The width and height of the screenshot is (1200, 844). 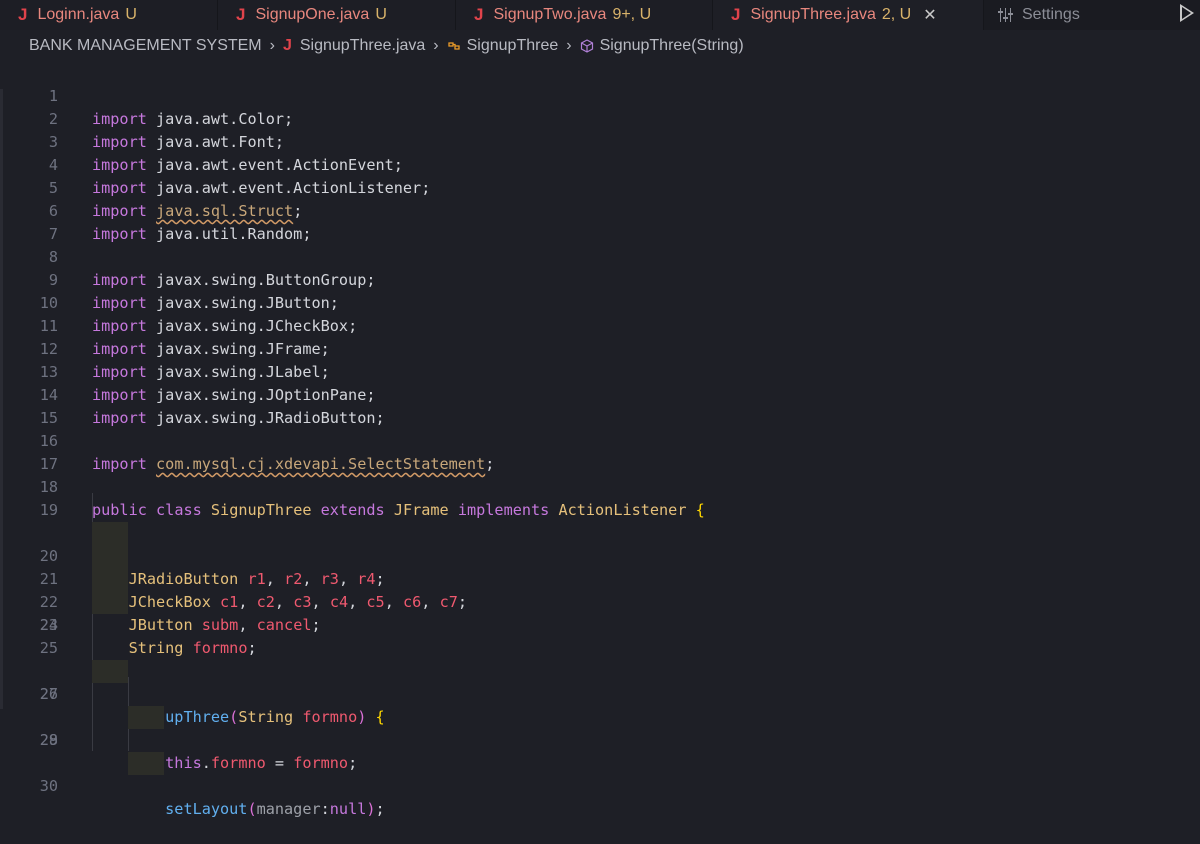 I want to click on code-line: 6 import java.util.Random;, so click(x=600, y=210).